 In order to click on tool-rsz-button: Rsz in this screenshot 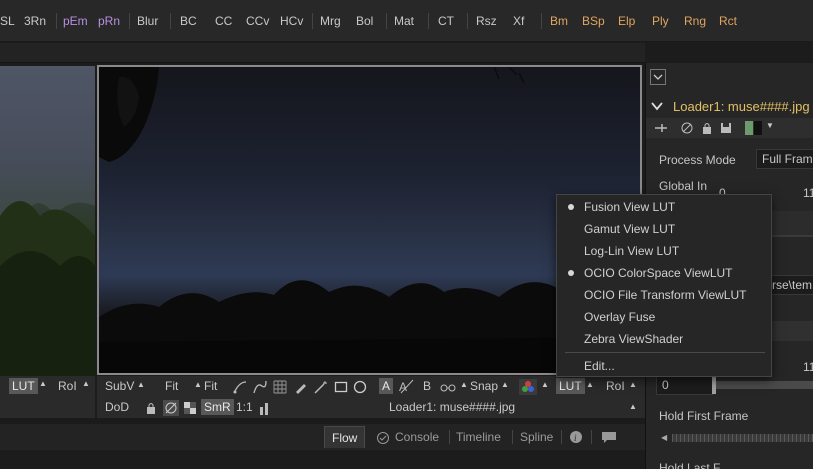, I will do `click(486, 21)`.